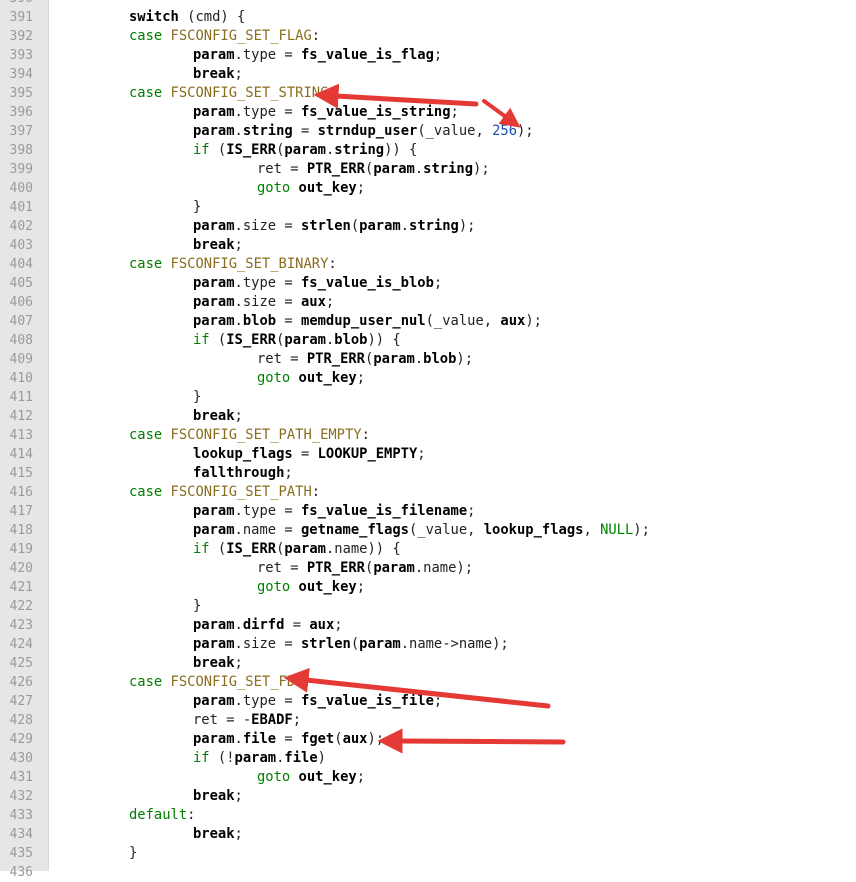  I want to click on line-number: 434, so click(21, 834).